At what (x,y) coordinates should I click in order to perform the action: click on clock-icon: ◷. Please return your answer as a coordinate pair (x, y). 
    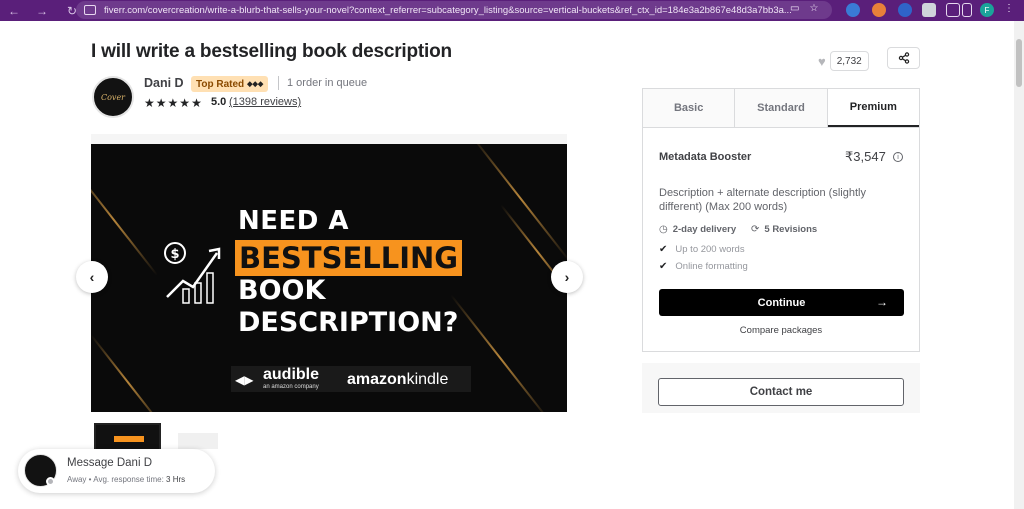
    Looking at the image, I should click on (663, 229).